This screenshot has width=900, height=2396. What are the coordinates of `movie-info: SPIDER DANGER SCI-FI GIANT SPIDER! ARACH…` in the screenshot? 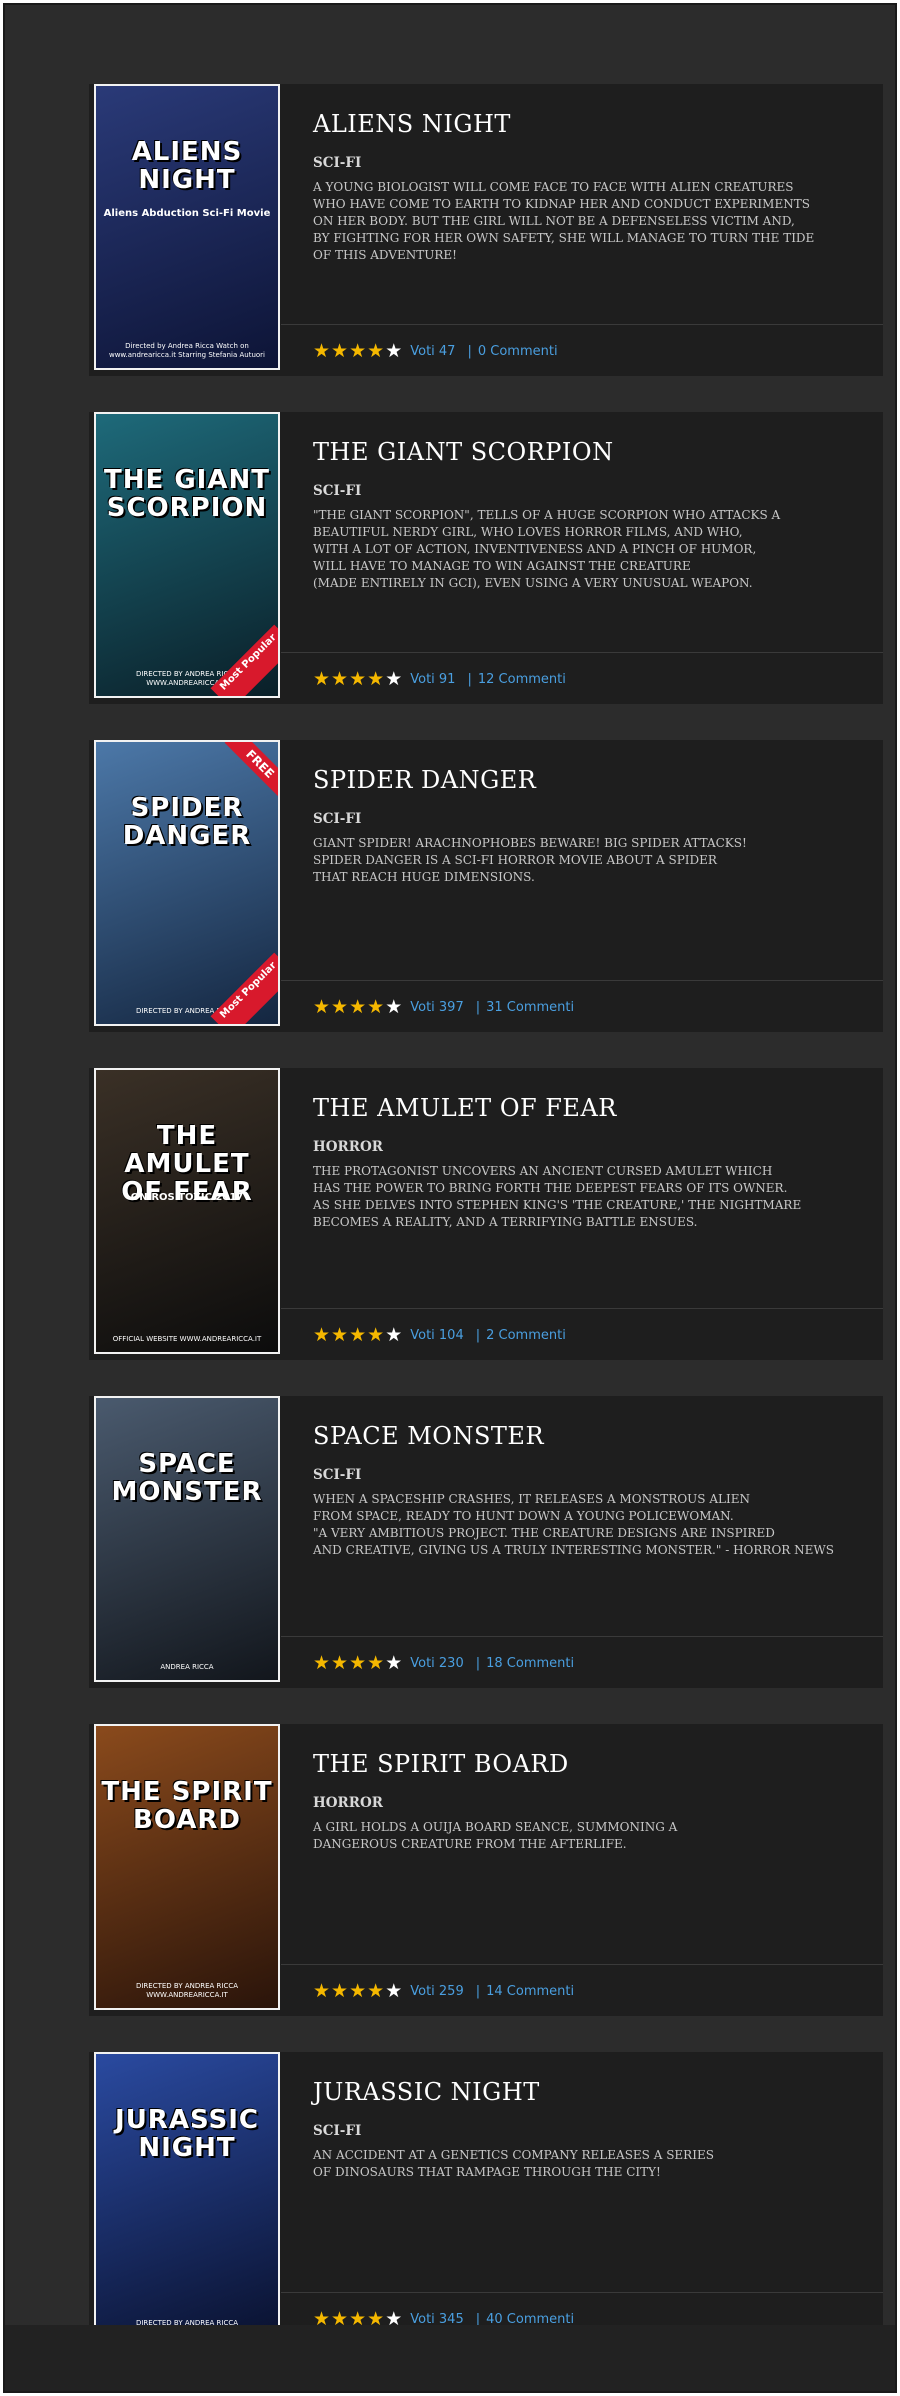 It's located at (590, 813).